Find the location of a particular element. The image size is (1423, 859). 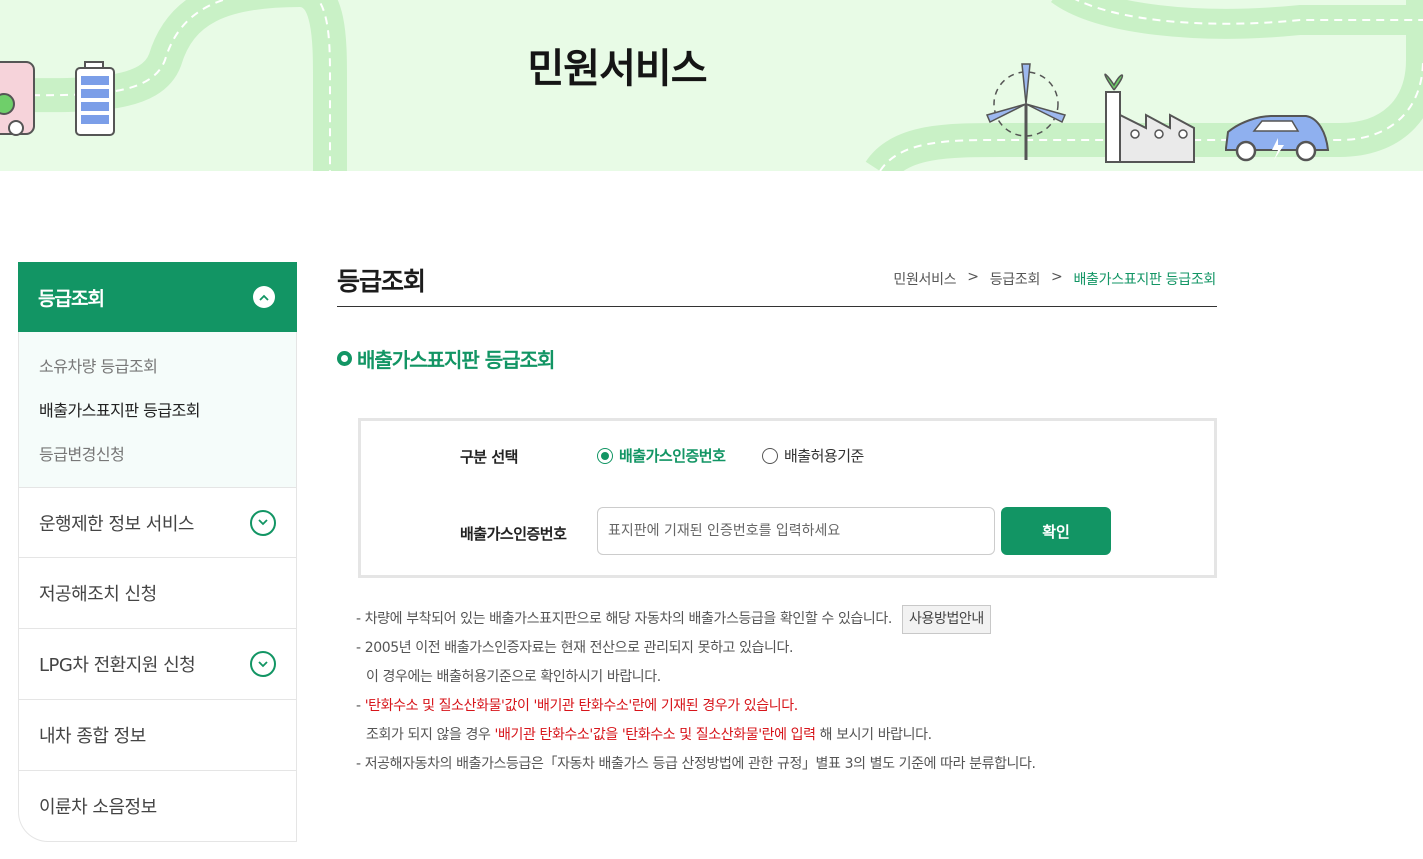

radio-emission-standard: 배출허용기준 is located at coordinates (813, 455).